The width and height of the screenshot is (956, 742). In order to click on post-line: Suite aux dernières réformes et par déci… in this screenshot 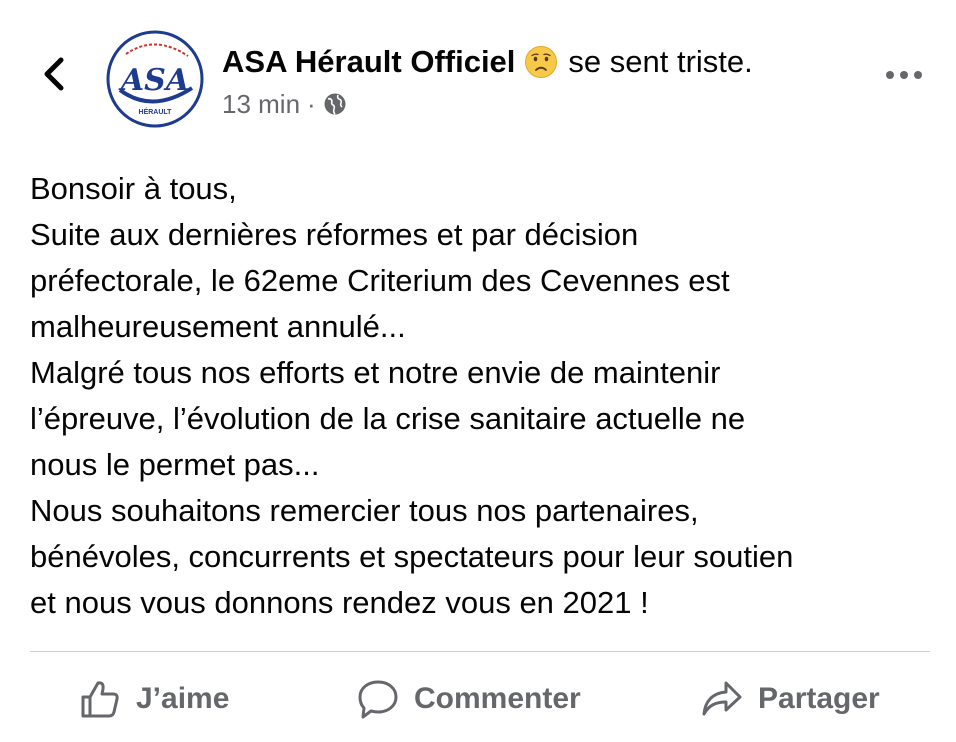, I will do `click(334, 234)`.